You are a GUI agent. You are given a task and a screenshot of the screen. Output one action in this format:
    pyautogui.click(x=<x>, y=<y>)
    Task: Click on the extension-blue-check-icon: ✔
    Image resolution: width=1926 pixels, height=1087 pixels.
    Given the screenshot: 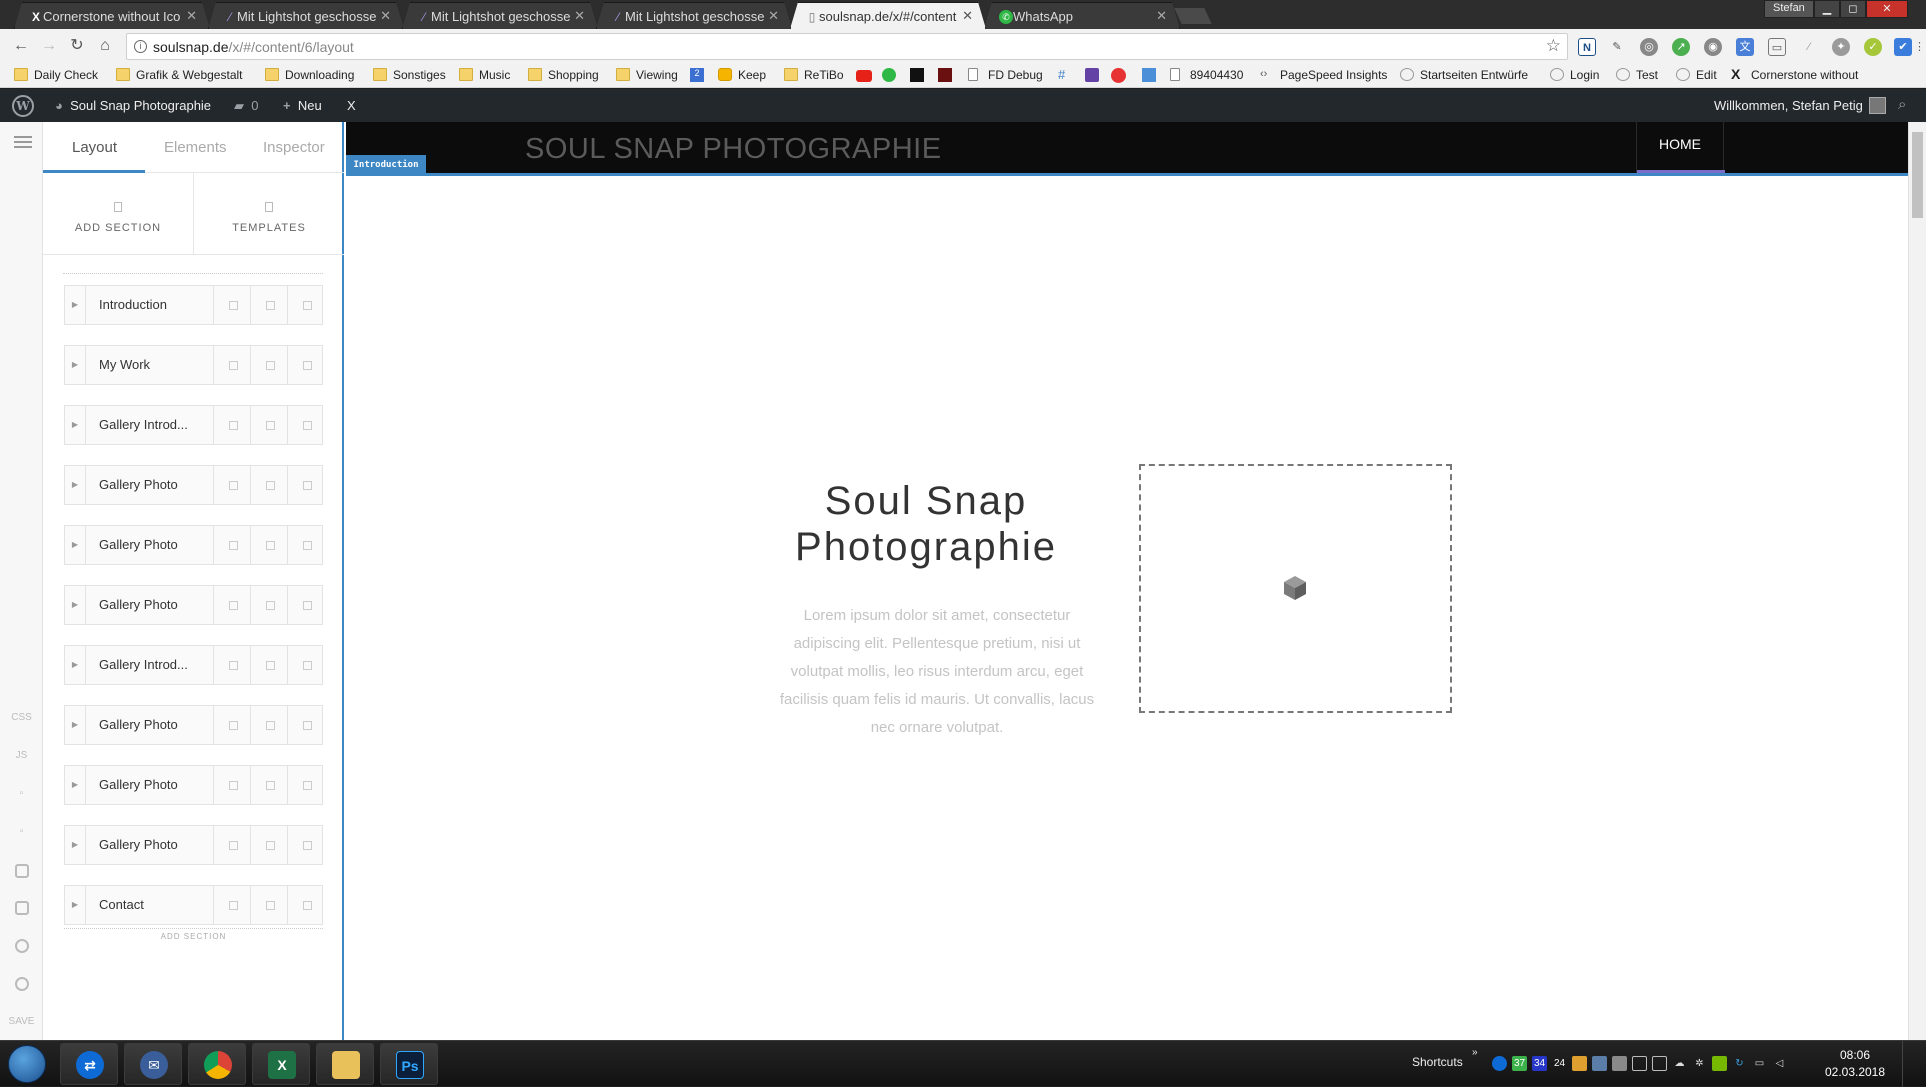 What is the action you would take?
    pyautogui.click(x=1903, y=47)
    